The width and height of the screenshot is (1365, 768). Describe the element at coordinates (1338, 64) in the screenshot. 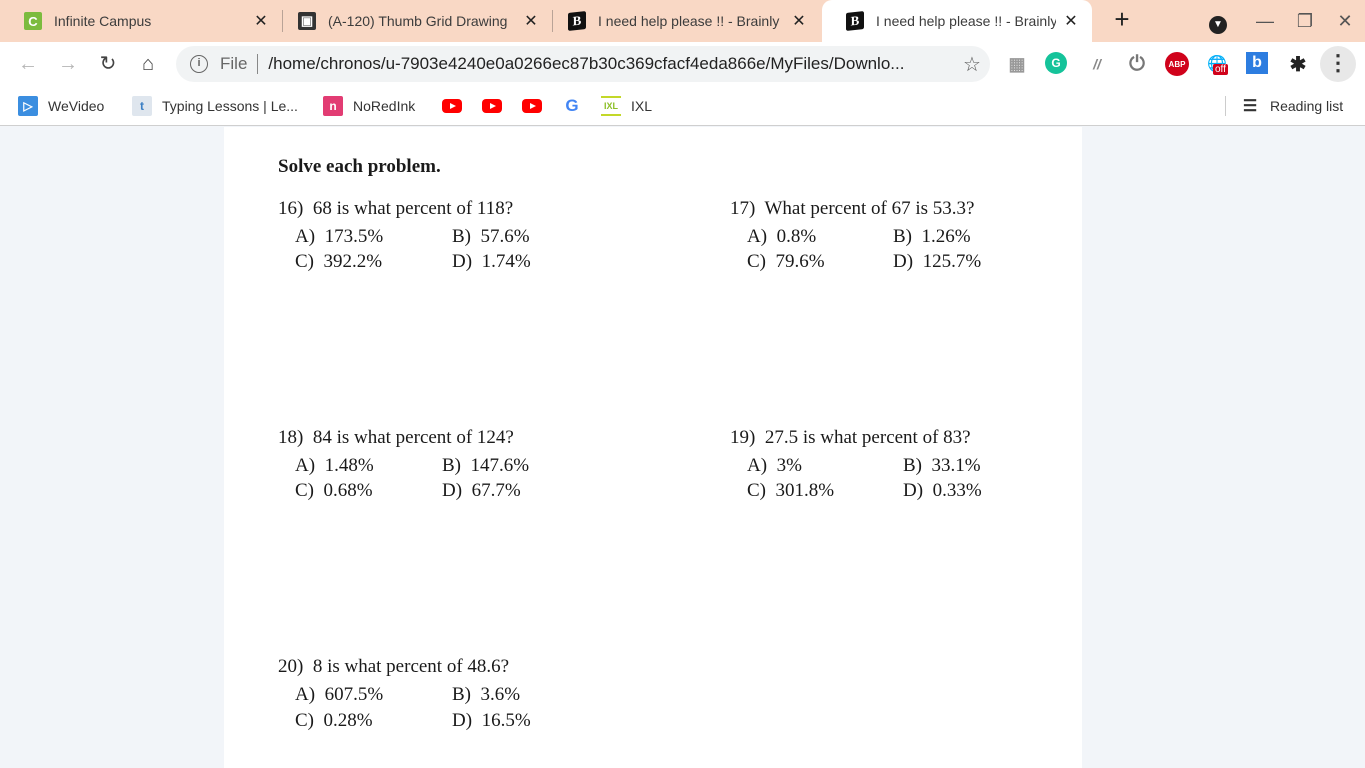

I see `chrome-menu-button: ⋮` at that location.